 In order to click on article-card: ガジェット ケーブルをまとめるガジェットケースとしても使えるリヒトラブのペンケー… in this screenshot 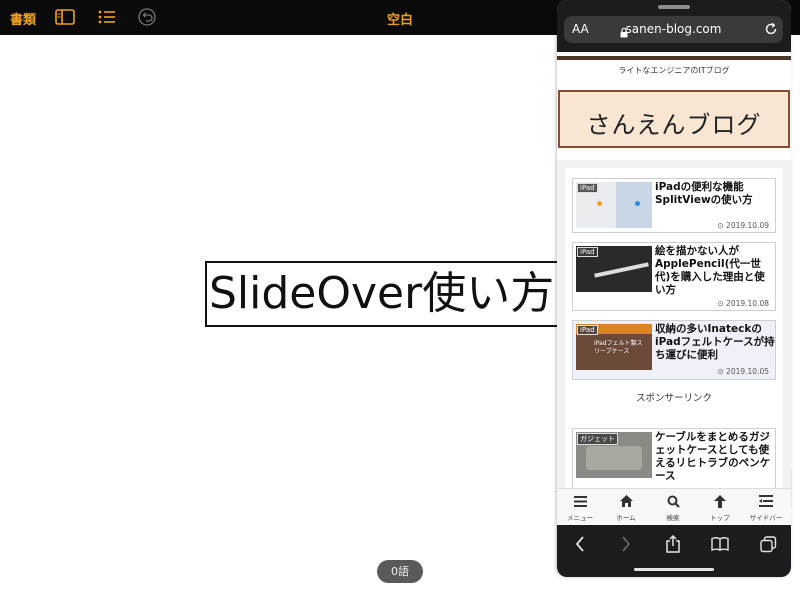, I will do `click(674, 458)`.